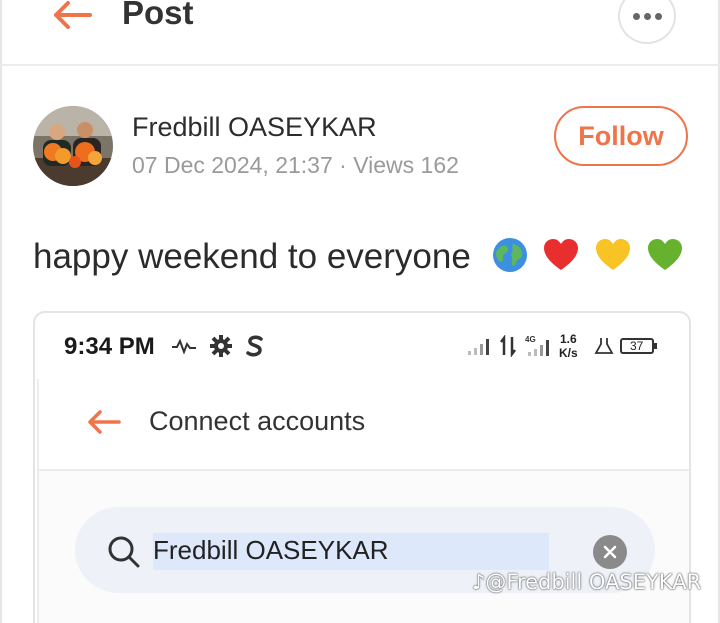 Image resolution: width=720 pixels, height=623 pixels. What do you see at coordinates (252, 256) in the screenshot?
I see `post-text: happy weekend to everyone` at bounding box center [252, 256].